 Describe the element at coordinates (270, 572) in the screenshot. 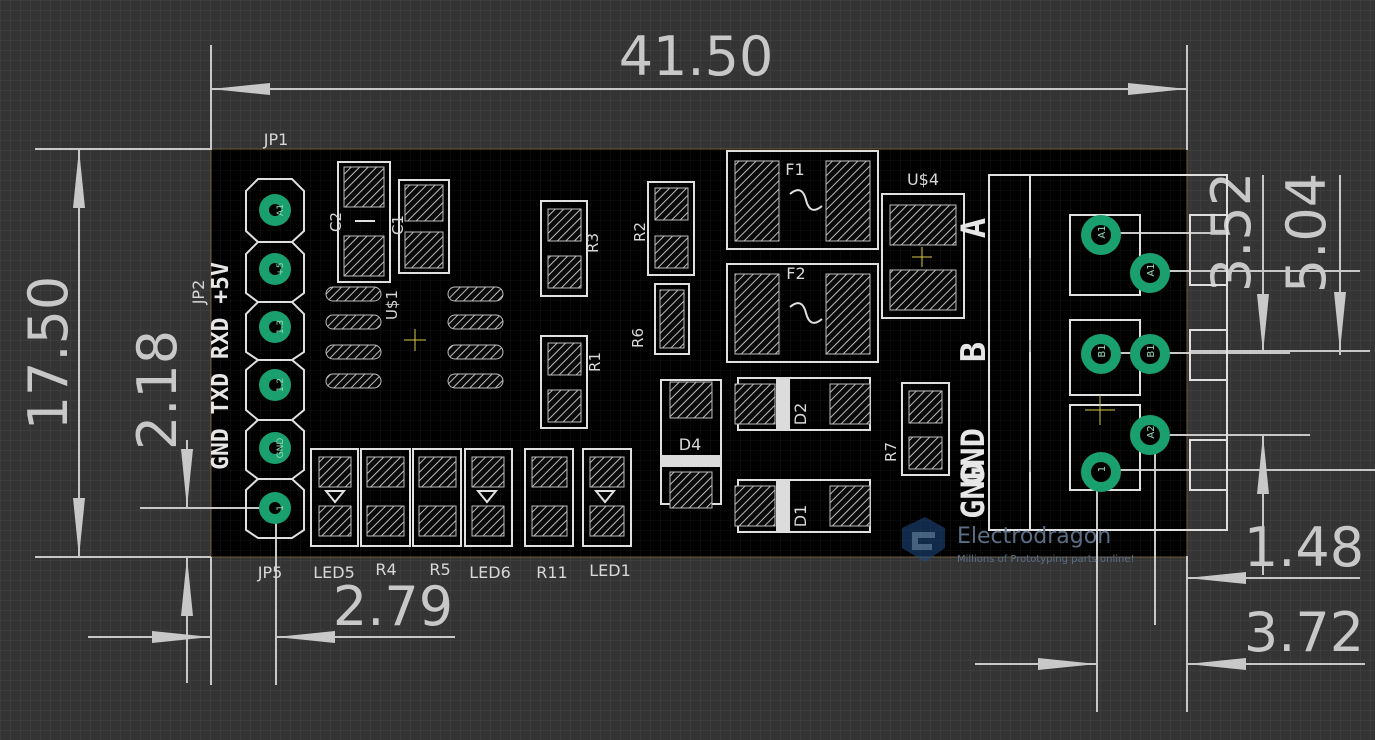

I see `ref-jp5: JP5` at that location.